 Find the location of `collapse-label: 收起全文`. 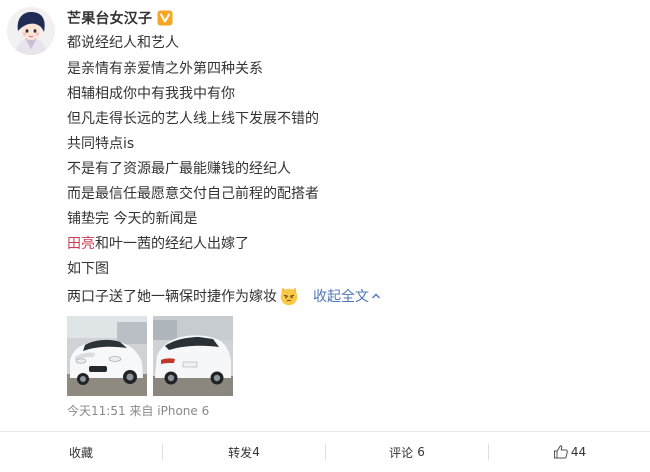

collapse-label: 收起全文 is located at coordinates (341, 297).